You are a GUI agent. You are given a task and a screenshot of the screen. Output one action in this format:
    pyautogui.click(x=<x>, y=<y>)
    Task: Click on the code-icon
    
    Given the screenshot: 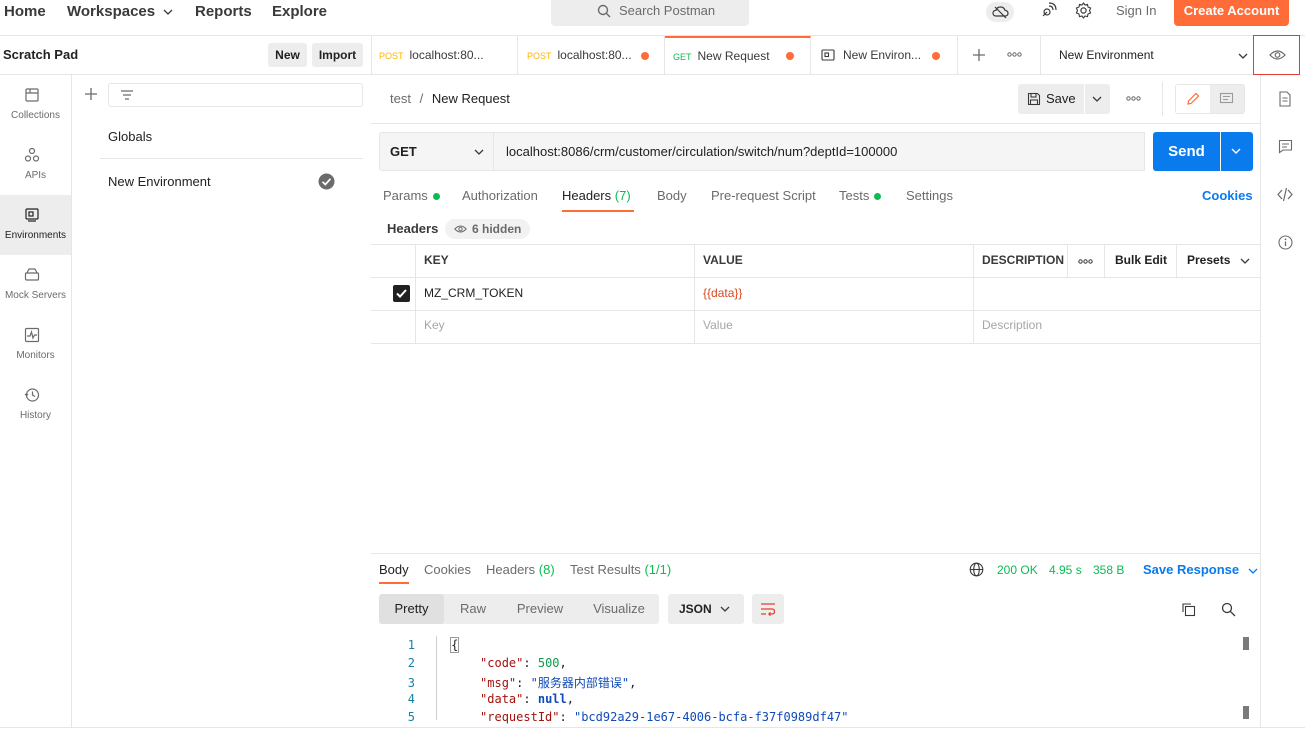 What is the action you would take?
    pyautogui.click(x=1285, y=194)
    